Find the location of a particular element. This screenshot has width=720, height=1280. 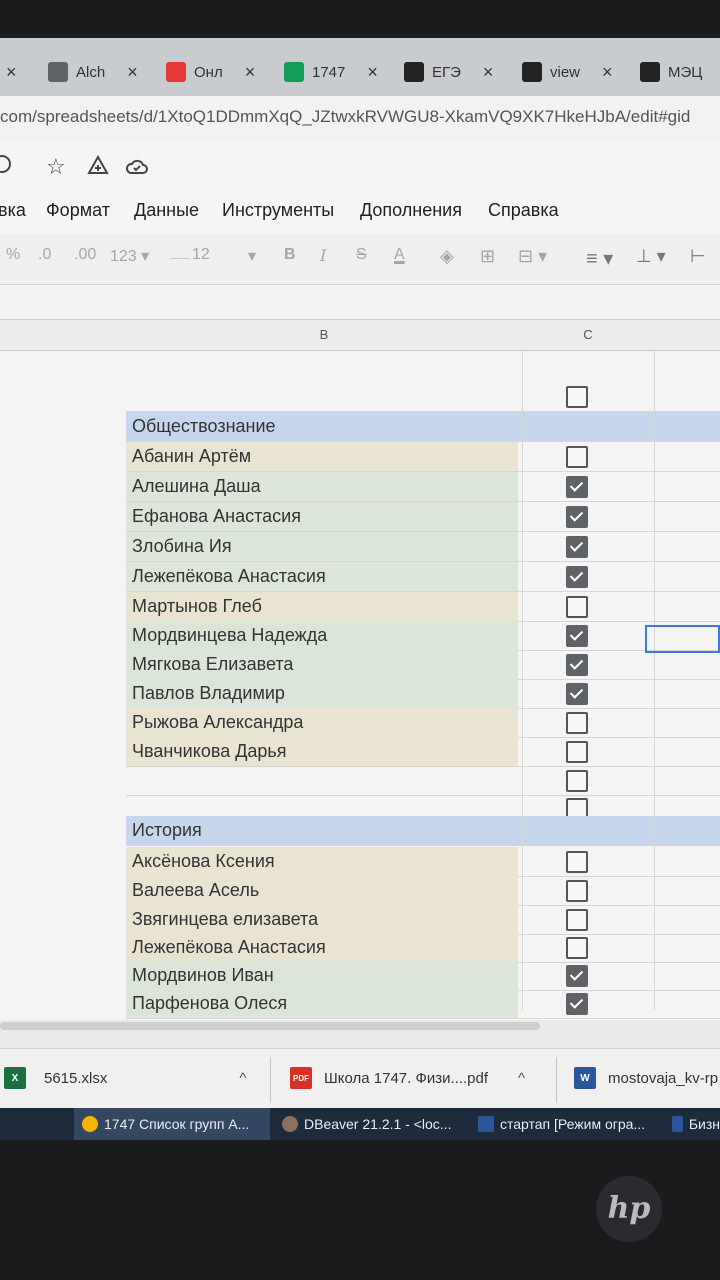

horizontal-scrollbar is located at coordinates (270, 1026).